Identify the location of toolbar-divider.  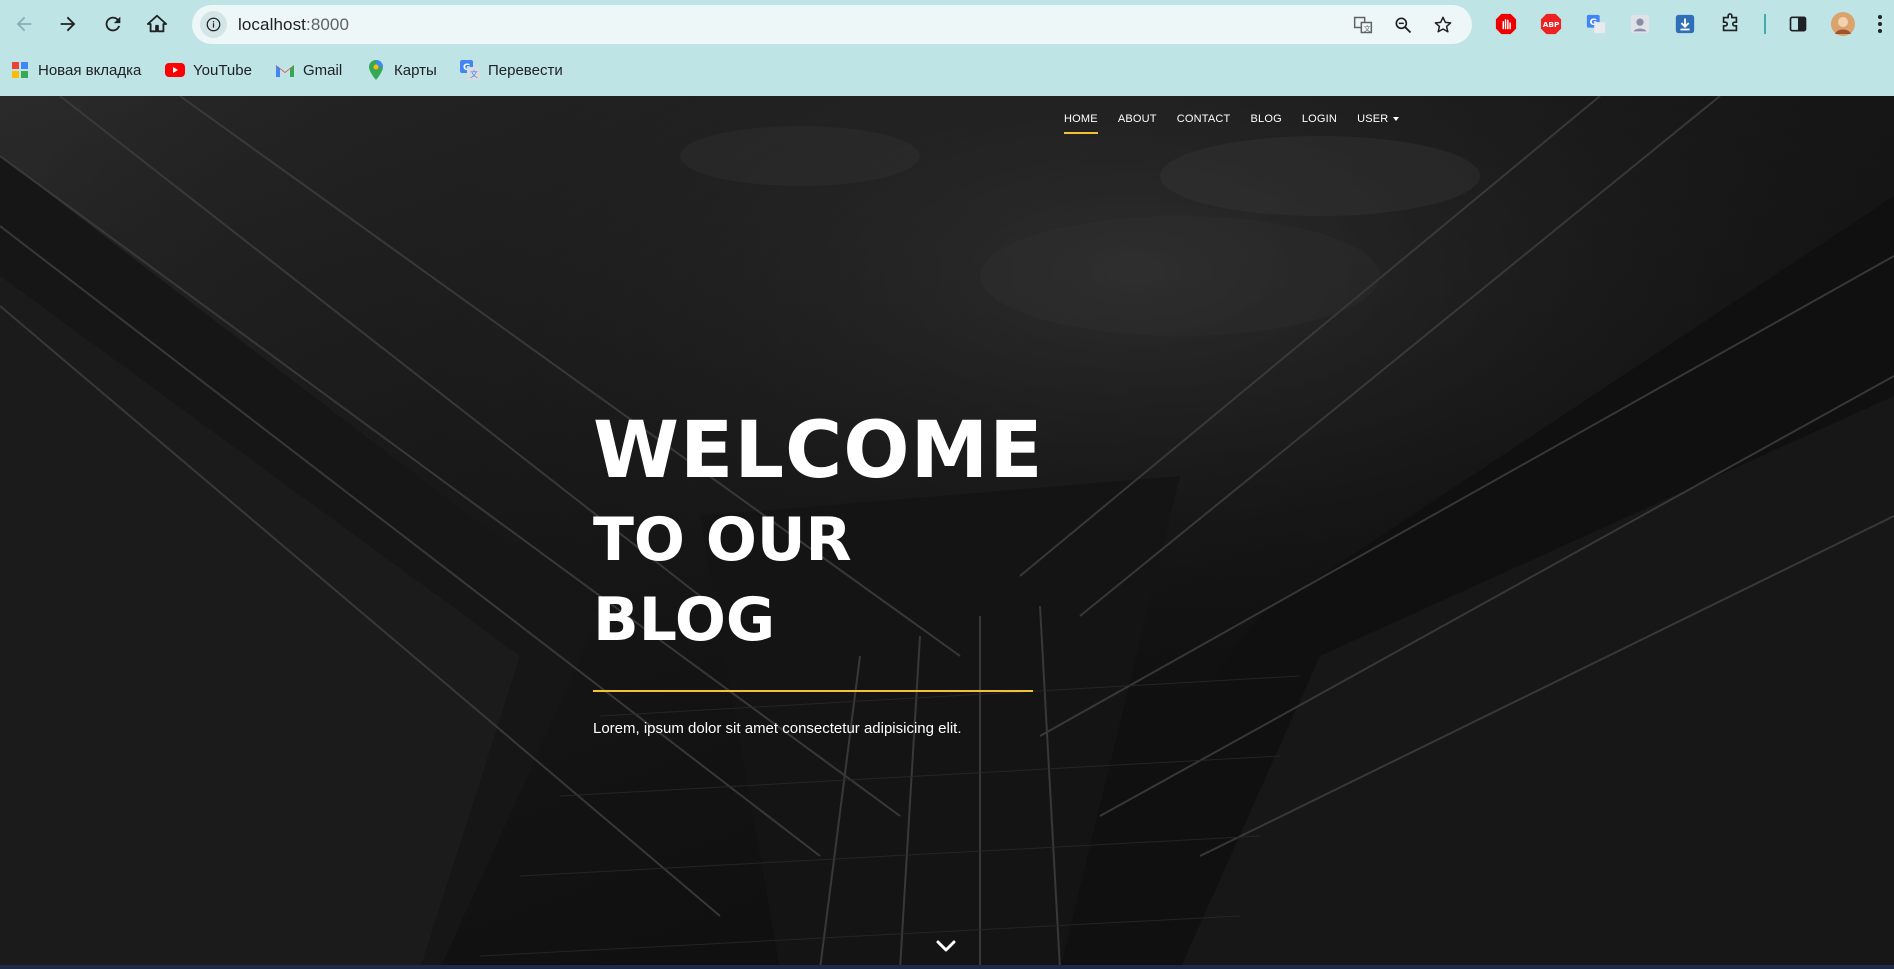
(1765, 24).